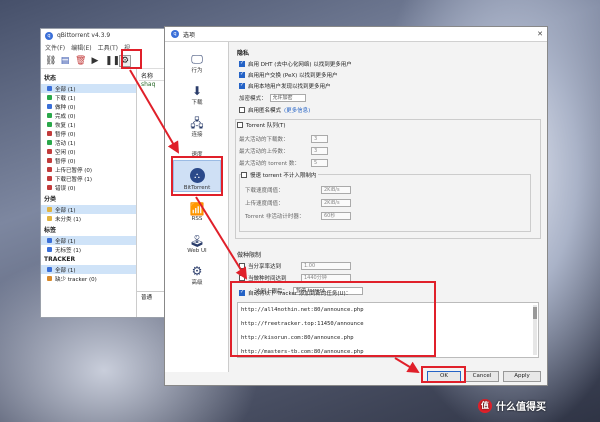 This screenshot has width=600, height=422. What do you see at coordinates (243, 53) in the screenshot?
I see `privacy-heading: 隐私` at bounding box center [243, 53].